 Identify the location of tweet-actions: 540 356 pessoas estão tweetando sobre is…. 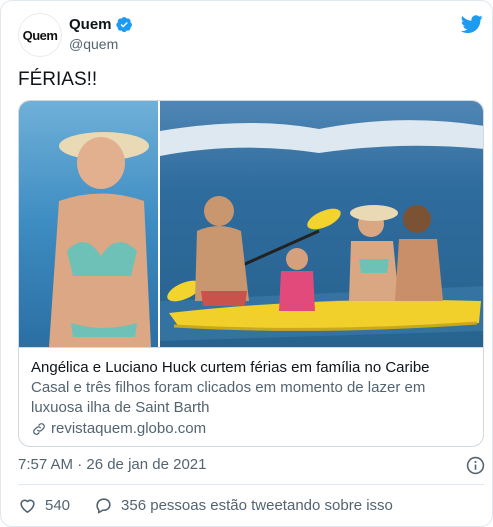
(205, 505).